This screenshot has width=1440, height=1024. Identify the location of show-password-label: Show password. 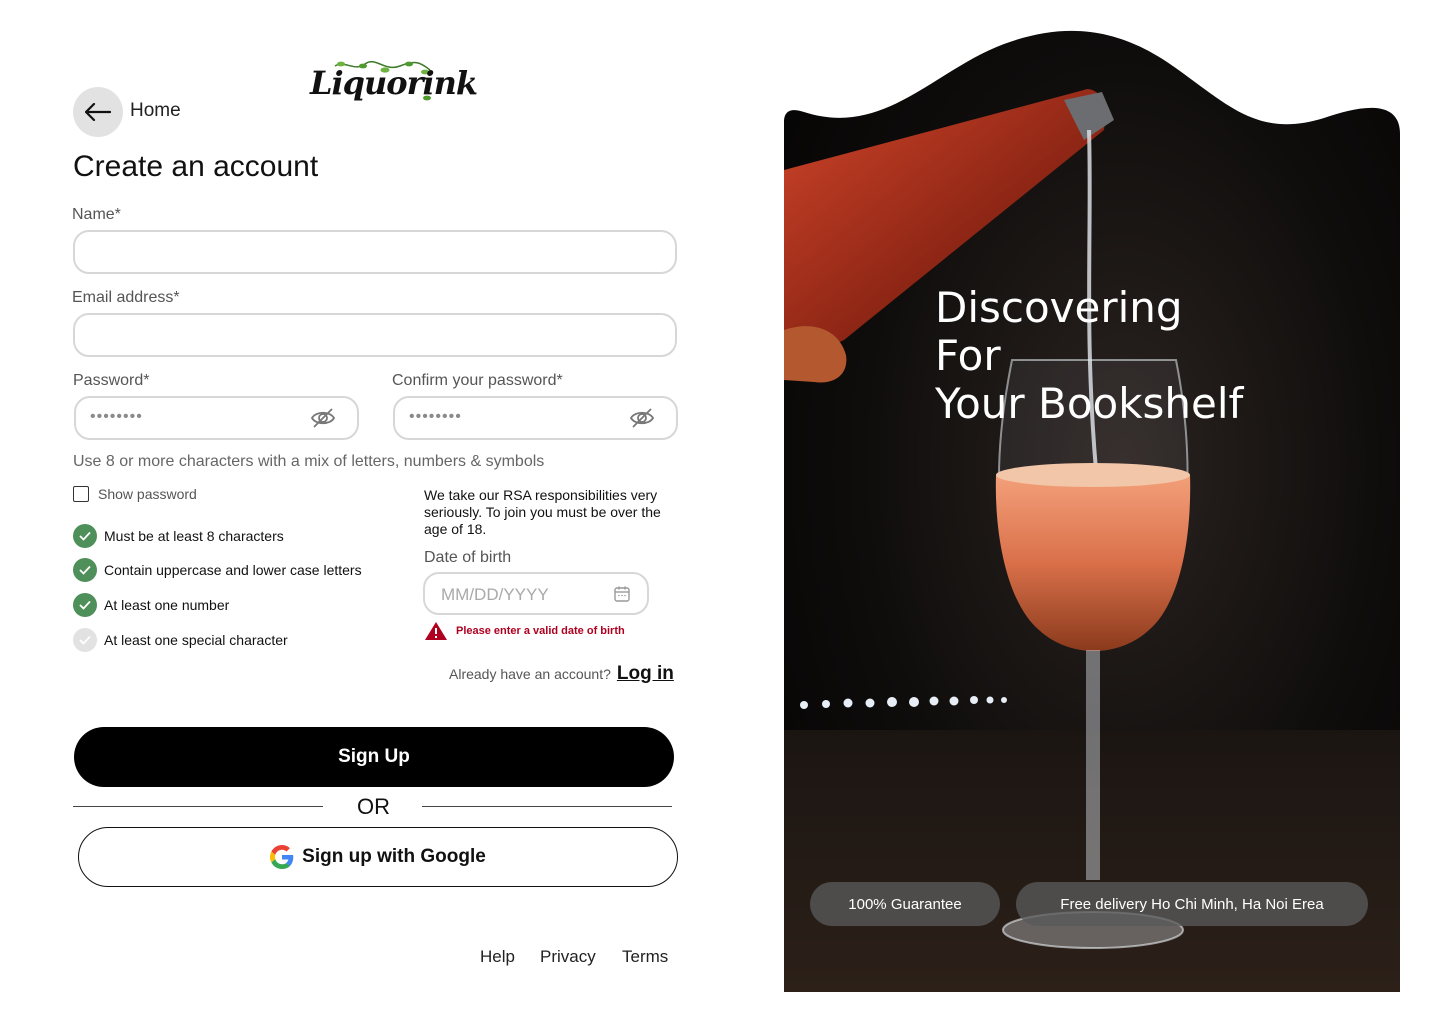
(147, 494).